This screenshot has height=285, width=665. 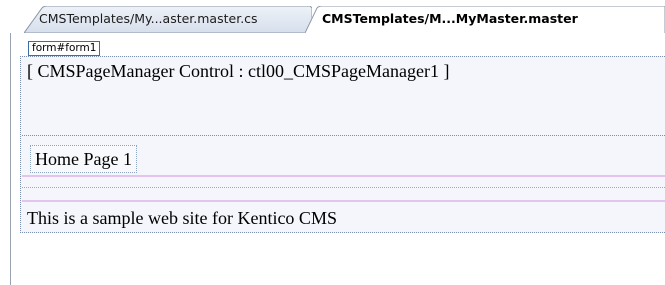 I want to click on tab-master-cs: CMSTemplates/My...aster.master.cs, so click(x=168, y=19).